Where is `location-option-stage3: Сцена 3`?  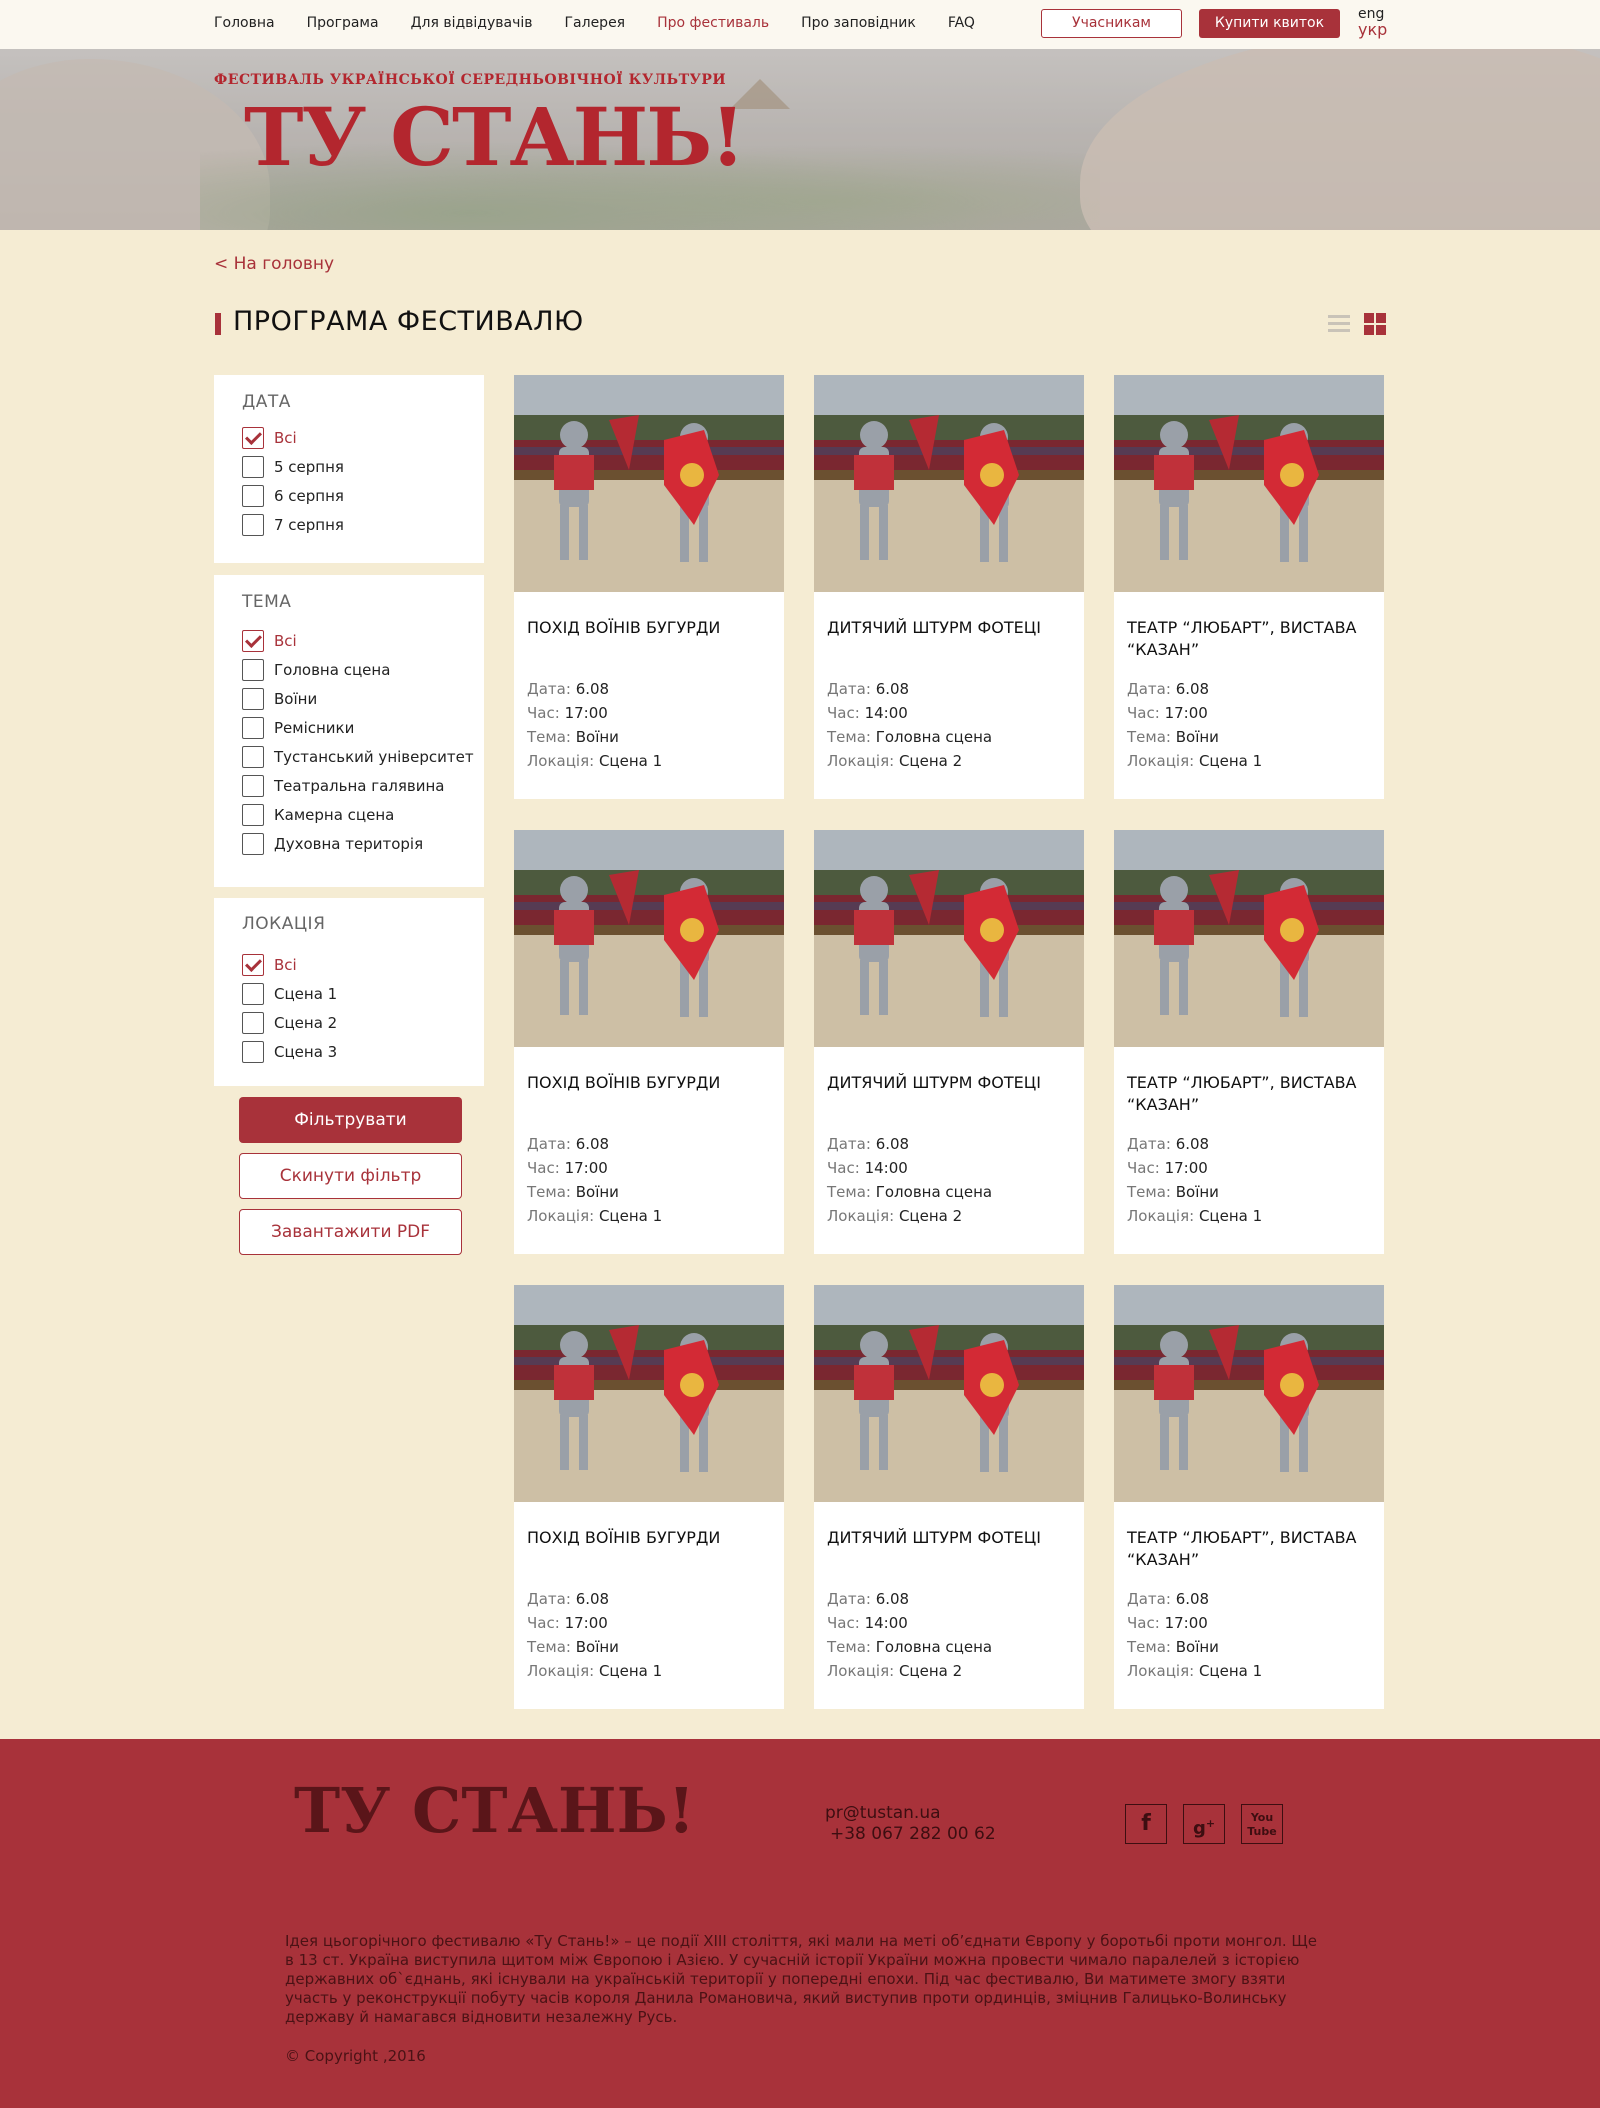
location-option-stage3: Сцена 3 is located at coordinates (289, 1052).